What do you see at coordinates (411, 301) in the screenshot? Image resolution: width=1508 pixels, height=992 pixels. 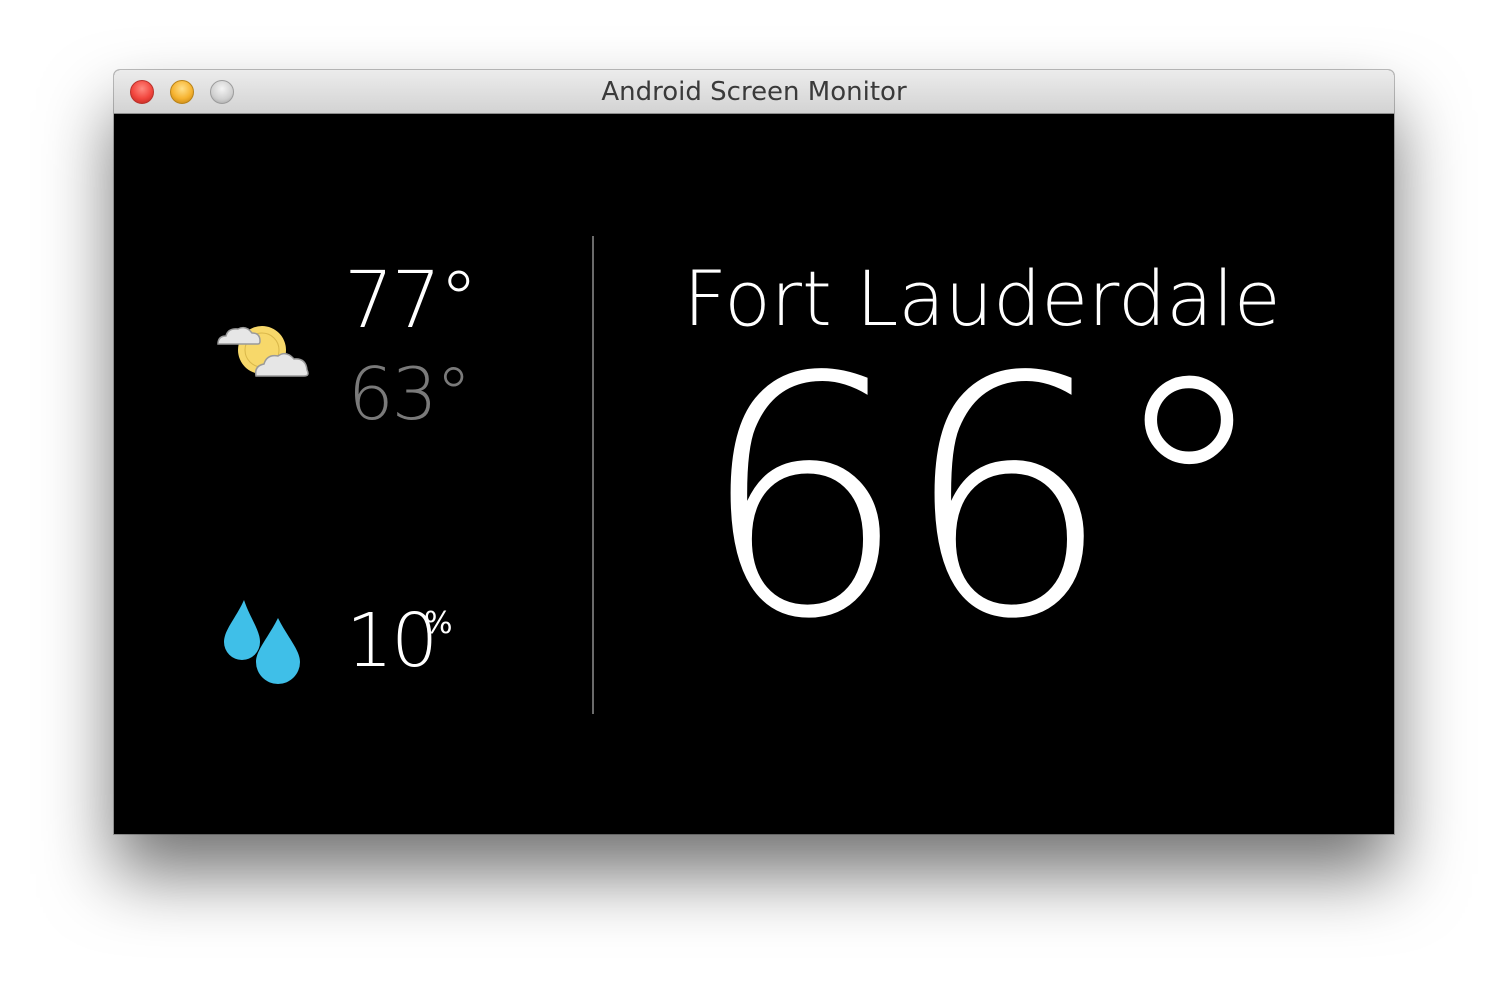 I see `high-temperature: 77°` at bounding box center [411, 301].